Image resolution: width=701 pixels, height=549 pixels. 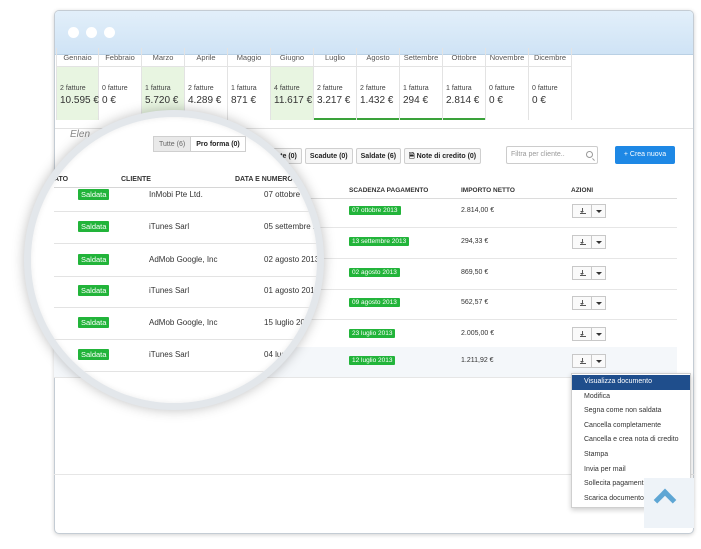 What do you see at coordinates (631, 426) in the screenshot?
I see `menu-item: Cancella completamente` at bounding box center [631, 426].